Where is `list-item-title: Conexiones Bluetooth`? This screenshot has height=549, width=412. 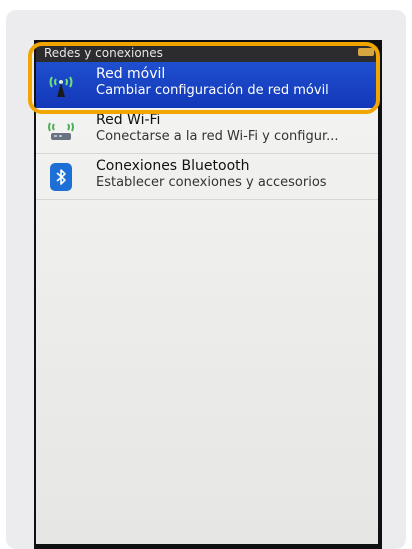 list-item-title: Conexiones Bluetooth is located at coordinates (173, 166).